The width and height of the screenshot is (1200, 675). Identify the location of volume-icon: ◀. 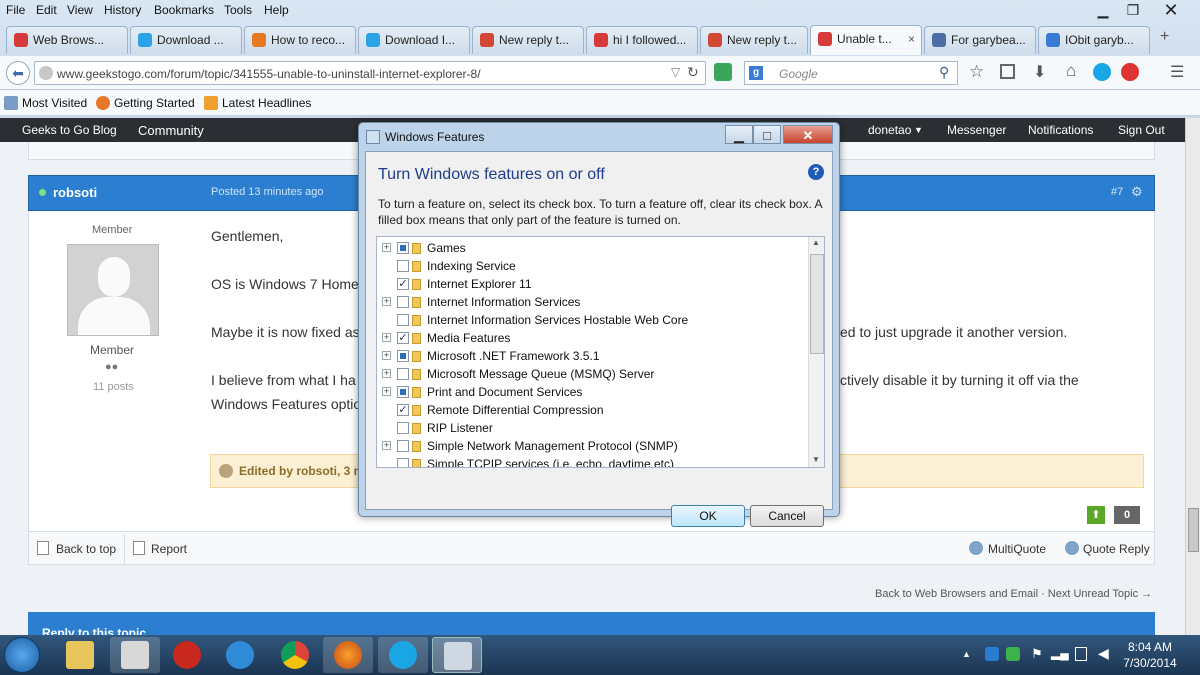
(1103, 653).